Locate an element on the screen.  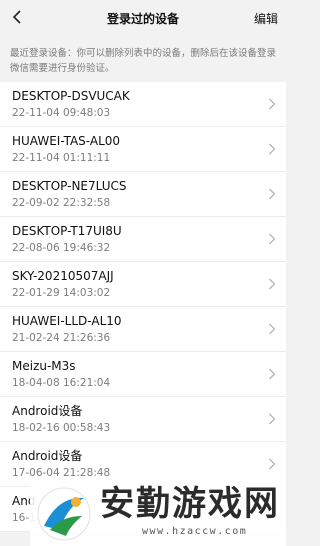
device-row: HUAWEI-LLD-AL10 21-02-24 21:26:36 is located at coordinates (143, 329).